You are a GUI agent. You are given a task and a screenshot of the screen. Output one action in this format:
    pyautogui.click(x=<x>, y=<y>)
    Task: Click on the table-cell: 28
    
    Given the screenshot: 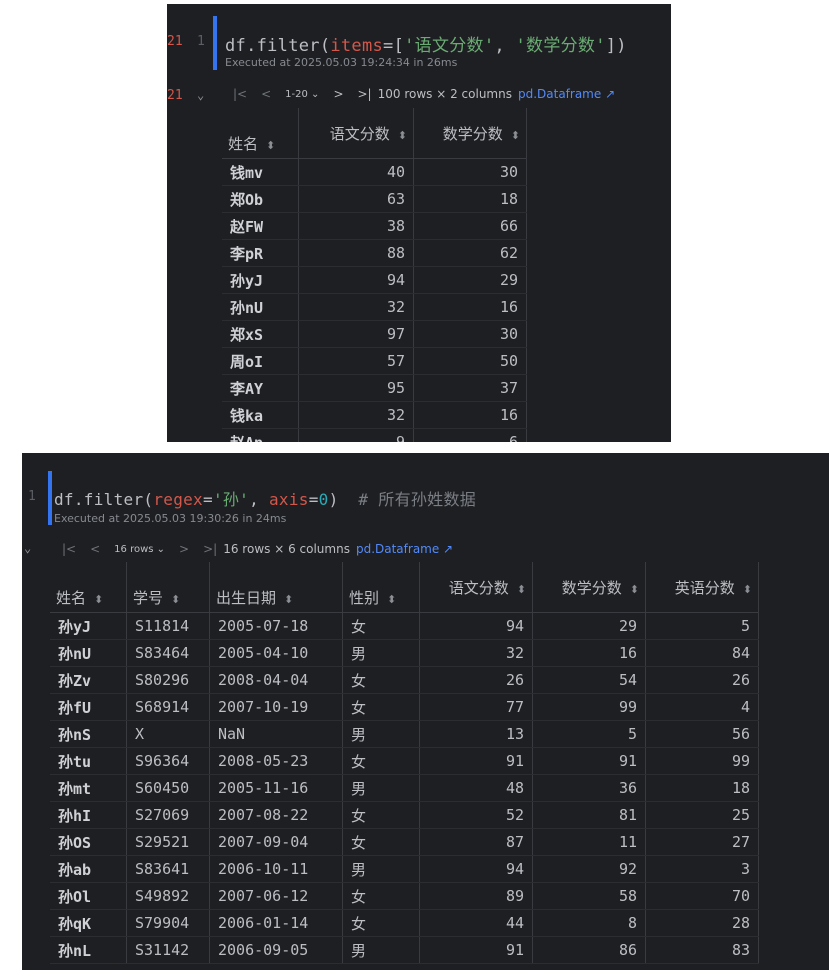 What is the action you would take?
    pyautogui.click(x=702, y=923)
    